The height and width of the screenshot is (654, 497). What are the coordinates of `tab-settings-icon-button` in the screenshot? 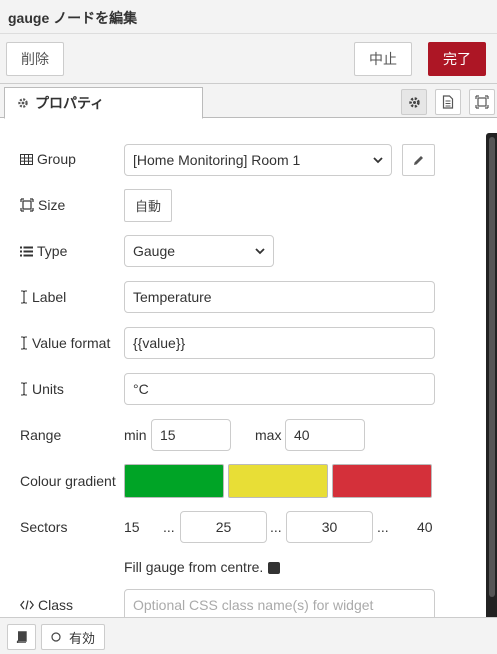 It's located at (414, 102).